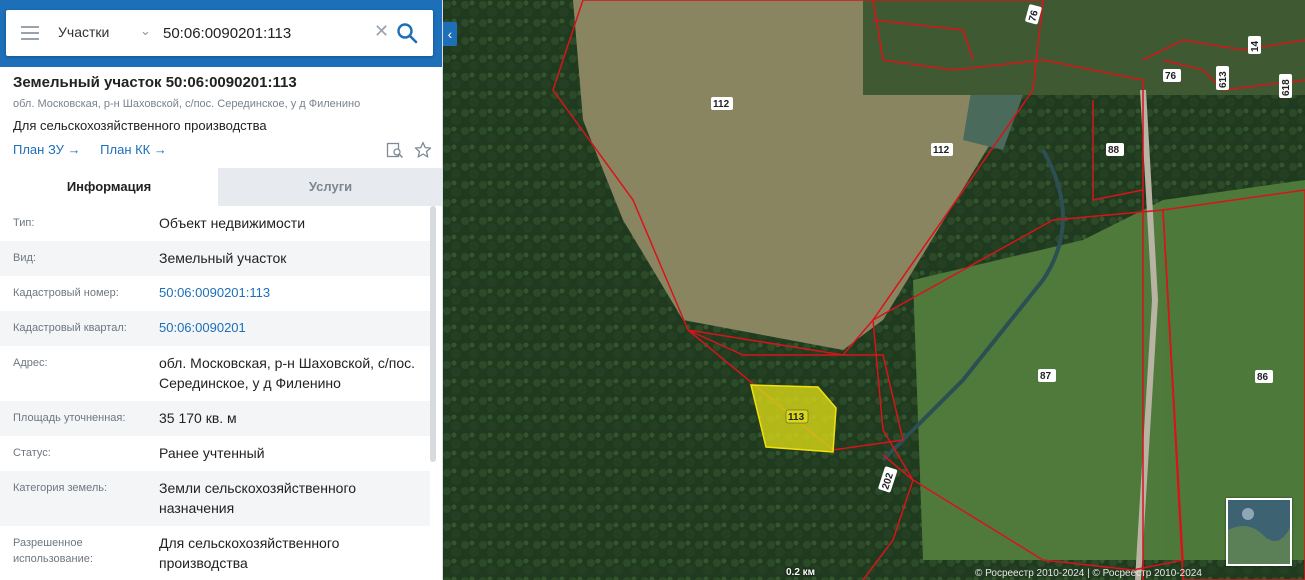 Image resolution: width=1305 pixels, height=580 pixels. I want to click on panel-scrollbar, so click(433, 334).